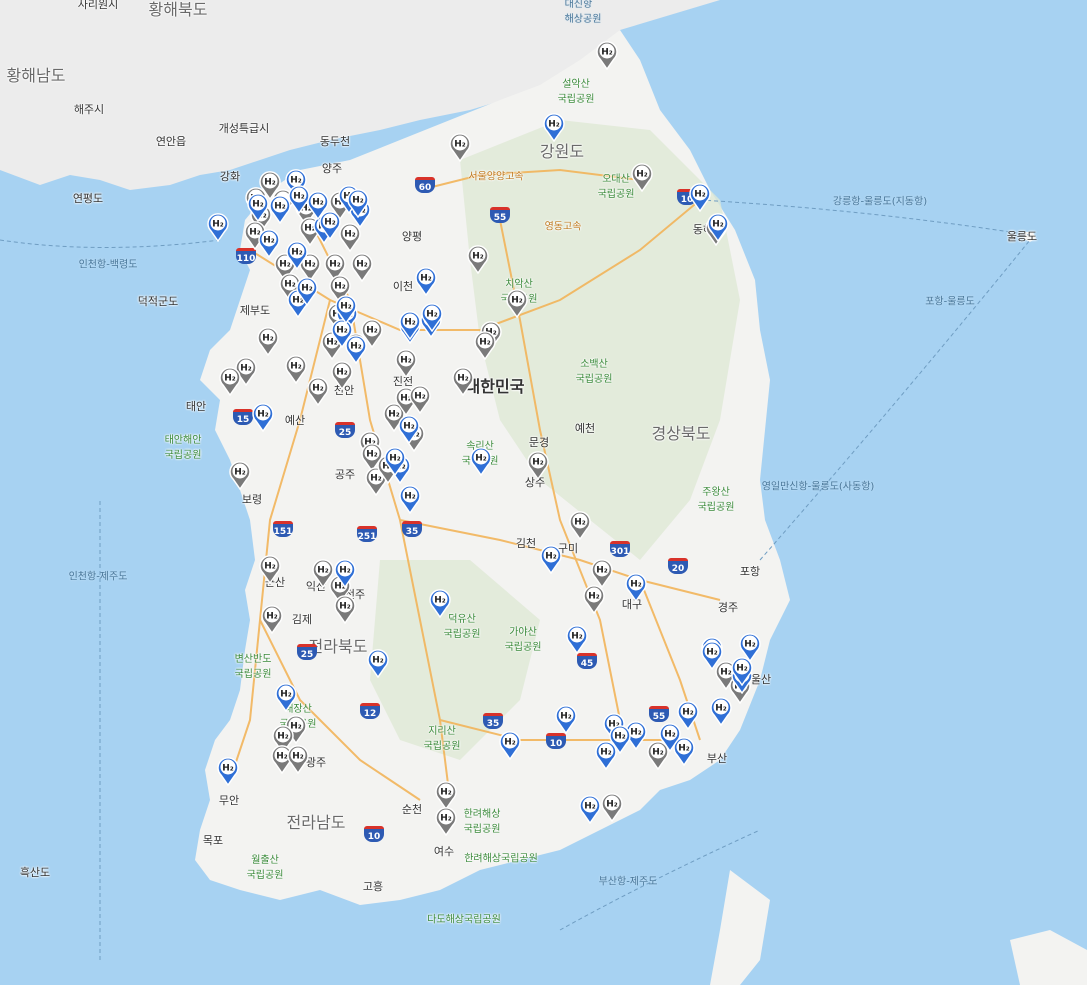  What do you see at coordinates (659, 714) in the screenshot?
I see `highway-shield: 55` at bounding box center [659, 714].